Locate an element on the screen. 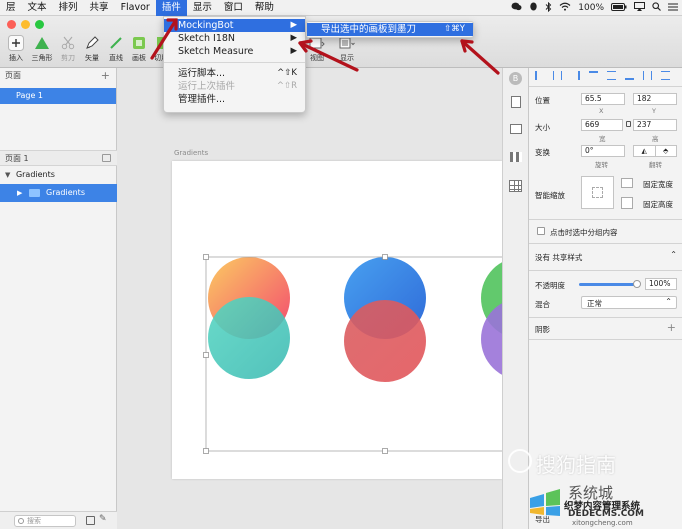 The image size is (682, 529). disclosure-open-icon: ▼ is located at coordinates (7, 175).